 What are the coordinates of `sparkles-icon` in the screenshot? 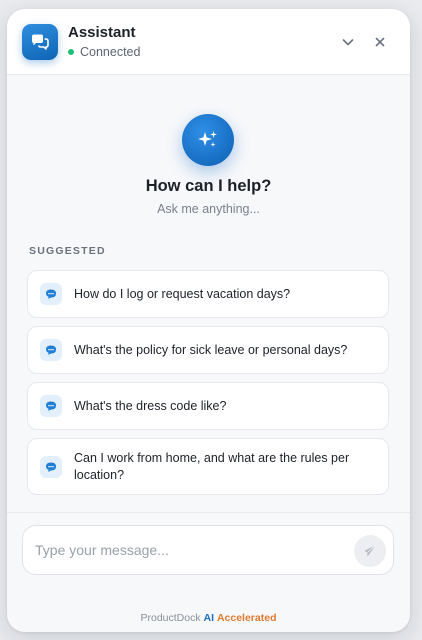 It's located at (207, 139).